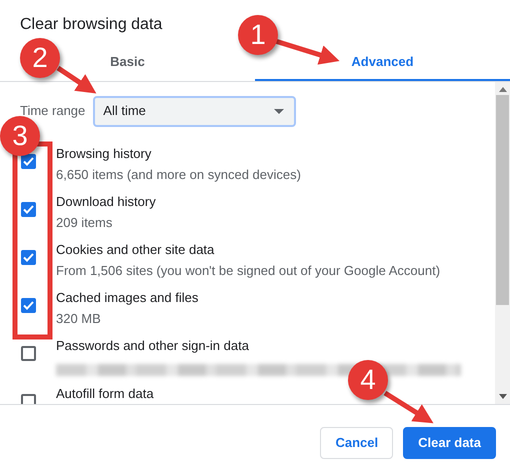 Image resolution: width=510 pixels, height=475 pixels. Describe the element at coordinates (40, 58) in the screenshot. I see `step-number: 2` at that location.